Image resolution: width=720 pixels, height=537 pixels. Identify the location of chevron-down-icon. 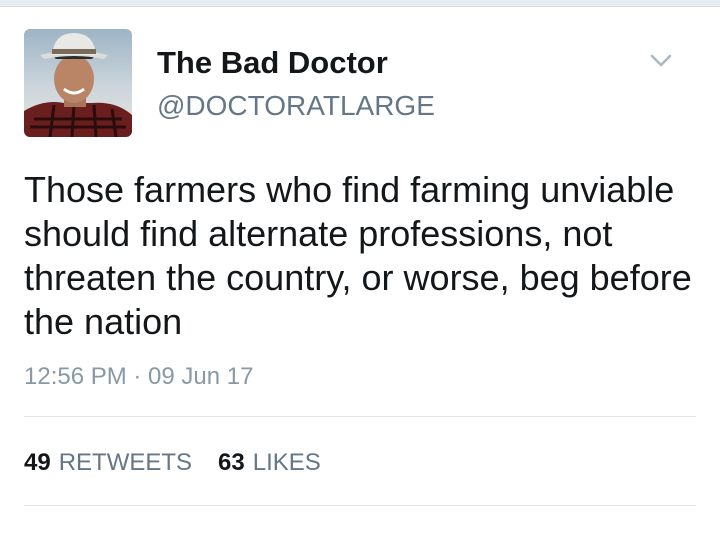
(661, 61).